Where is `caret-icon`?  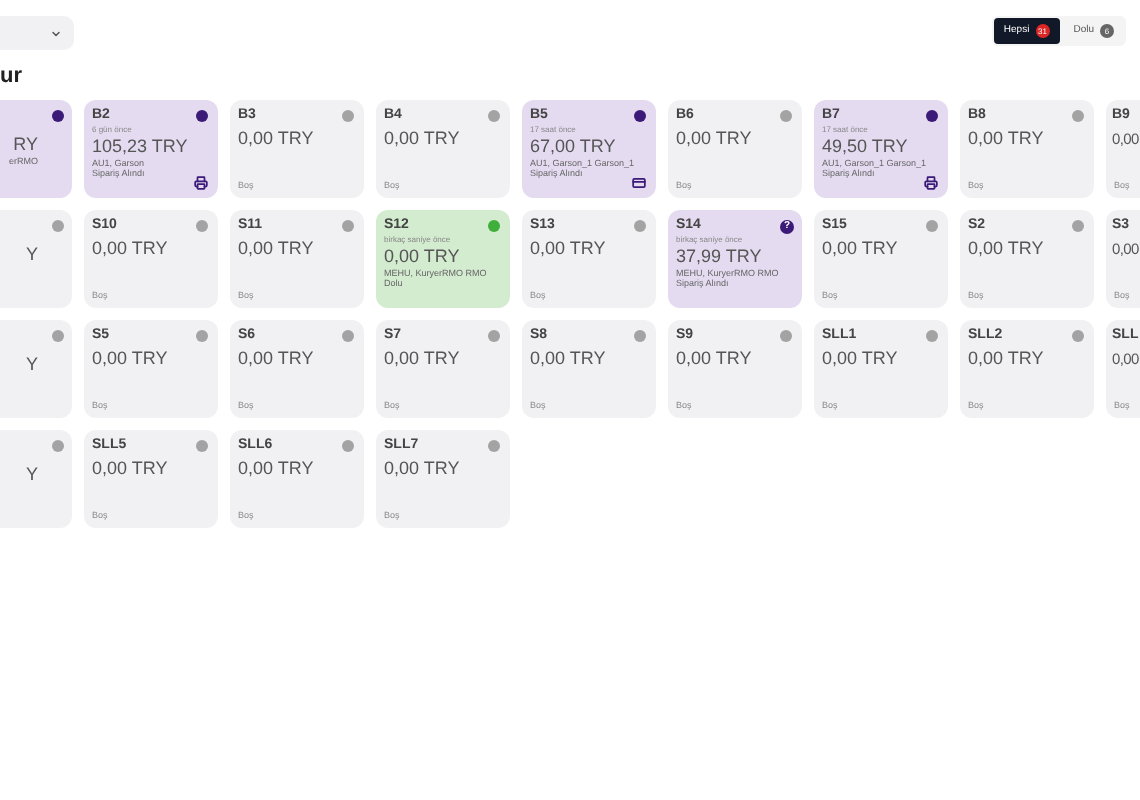
caret-icon is located at coordinates (56, 33).